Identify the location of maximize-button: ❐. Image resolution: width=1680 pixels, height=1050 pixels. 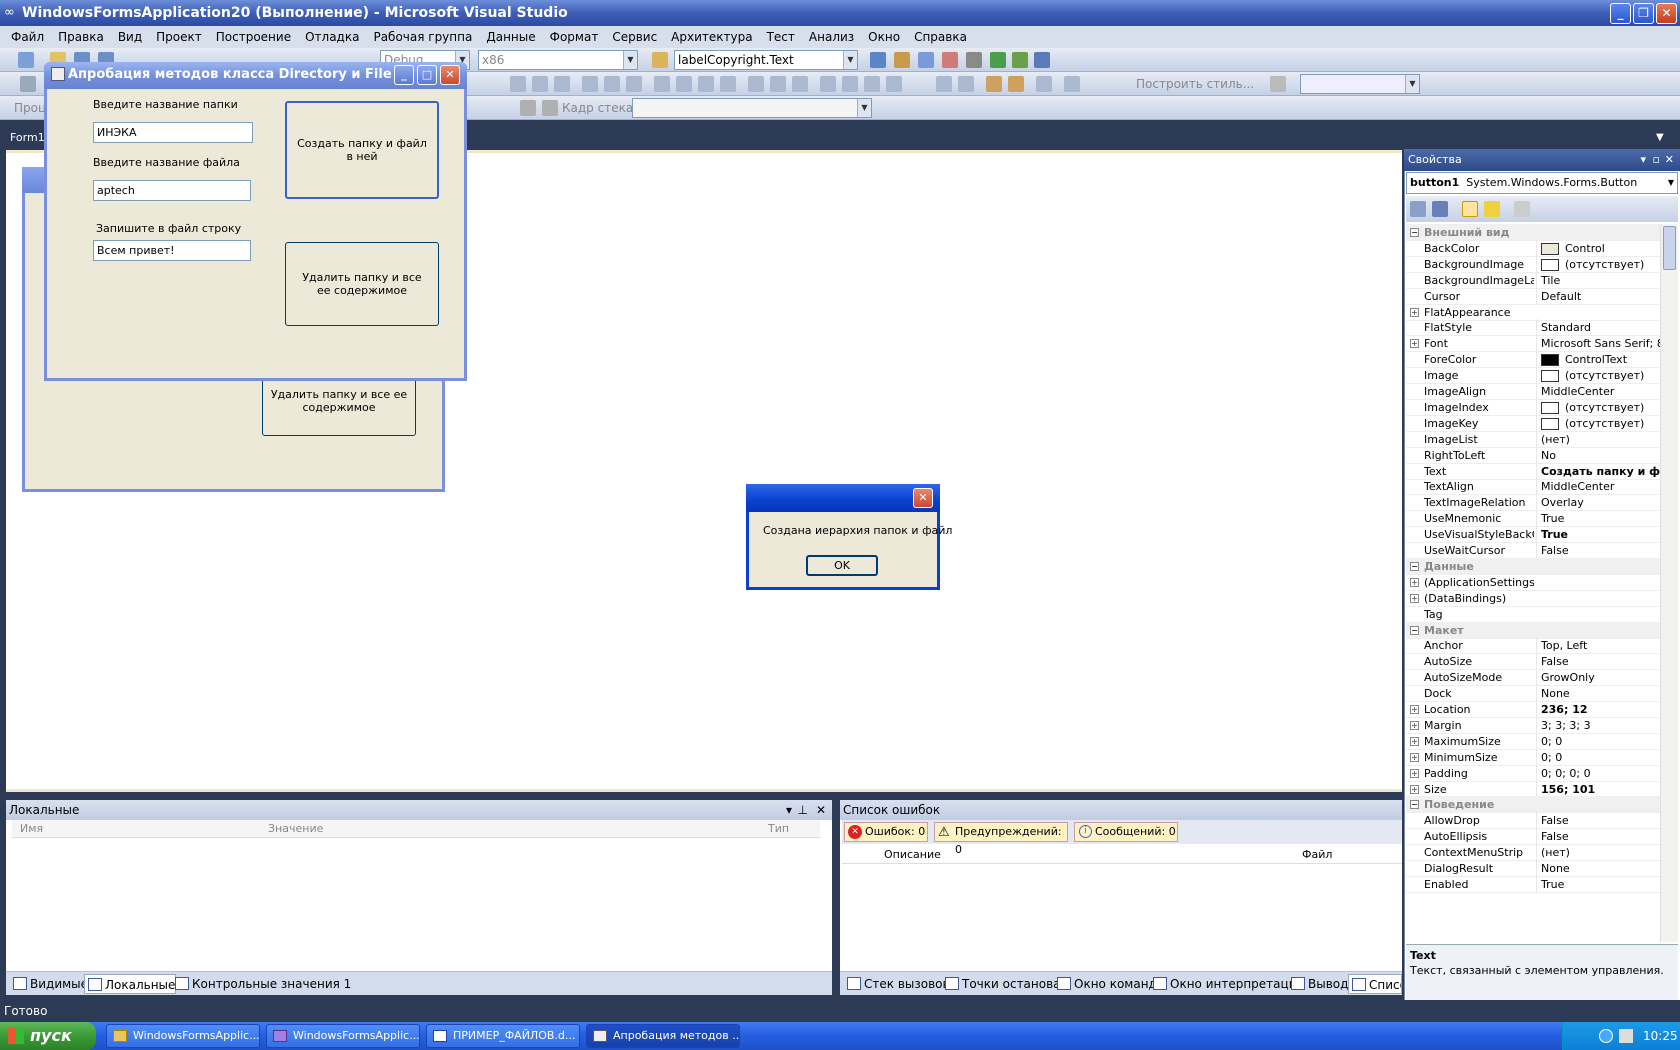
(1643, 13).